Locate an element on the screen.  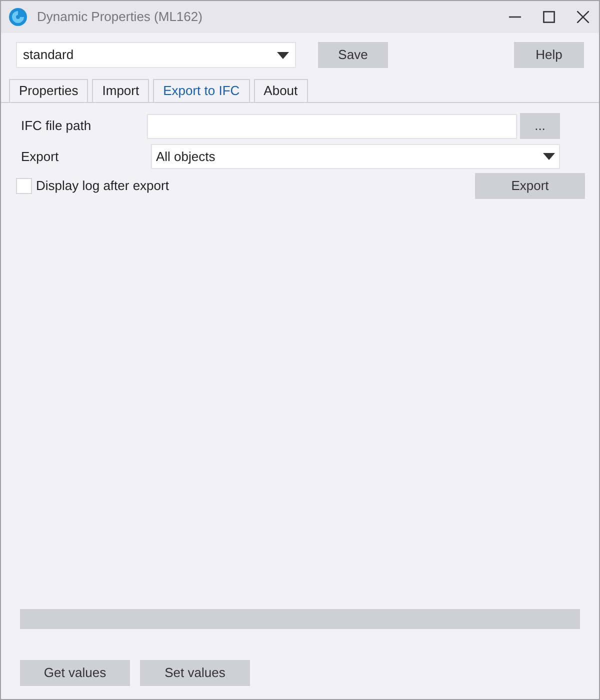
button: Get values is located at coordinates (75, 673).